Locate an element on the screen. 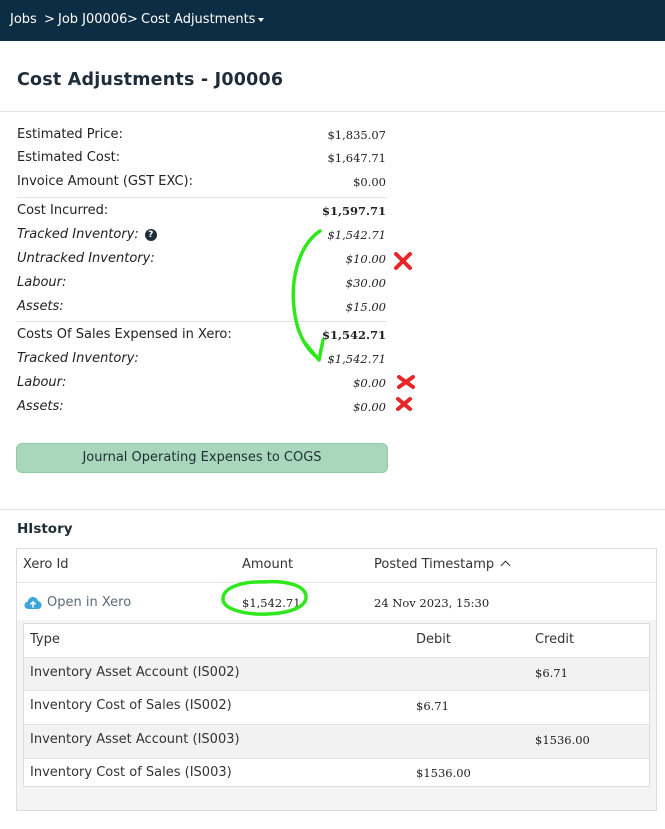 This screenshot has width=665, height=829. history-posted-timestamp: 24 Nov 2023, 15:30 is located at coordinates (432, 603).